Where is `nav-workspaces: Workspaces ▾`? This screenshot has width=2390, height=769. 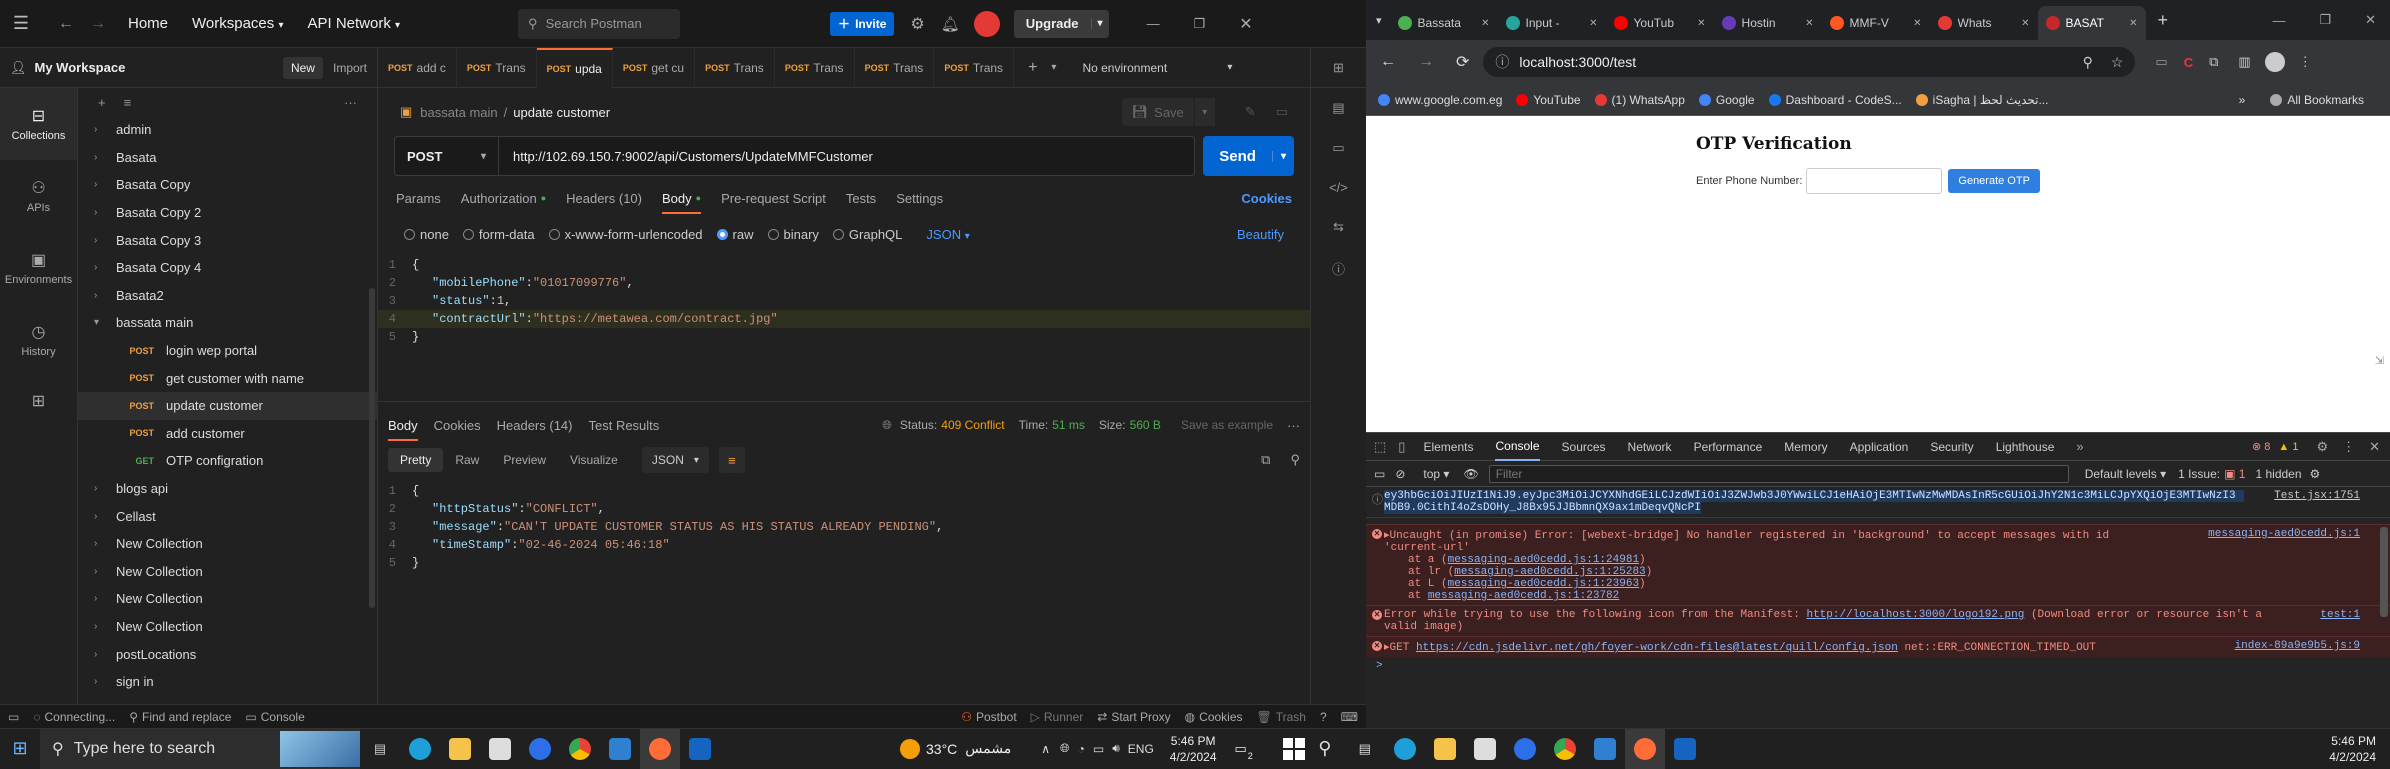
nav-workspaces: Workspaces ▾ is located at coordinates (237, 23).